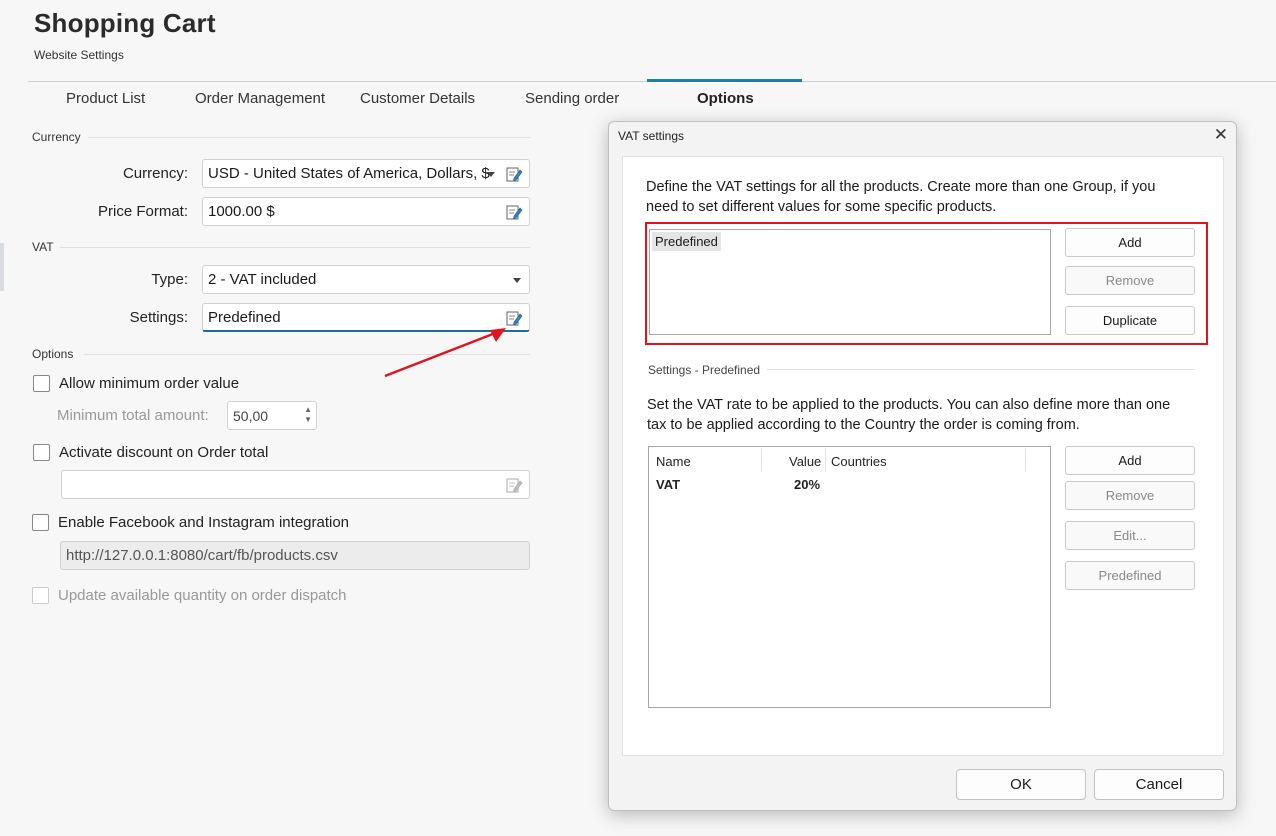  What do you see at coordinates (668, 484) in the screenshot?
I see `row-name-cell: VAT` at bounding box center [668, 484].